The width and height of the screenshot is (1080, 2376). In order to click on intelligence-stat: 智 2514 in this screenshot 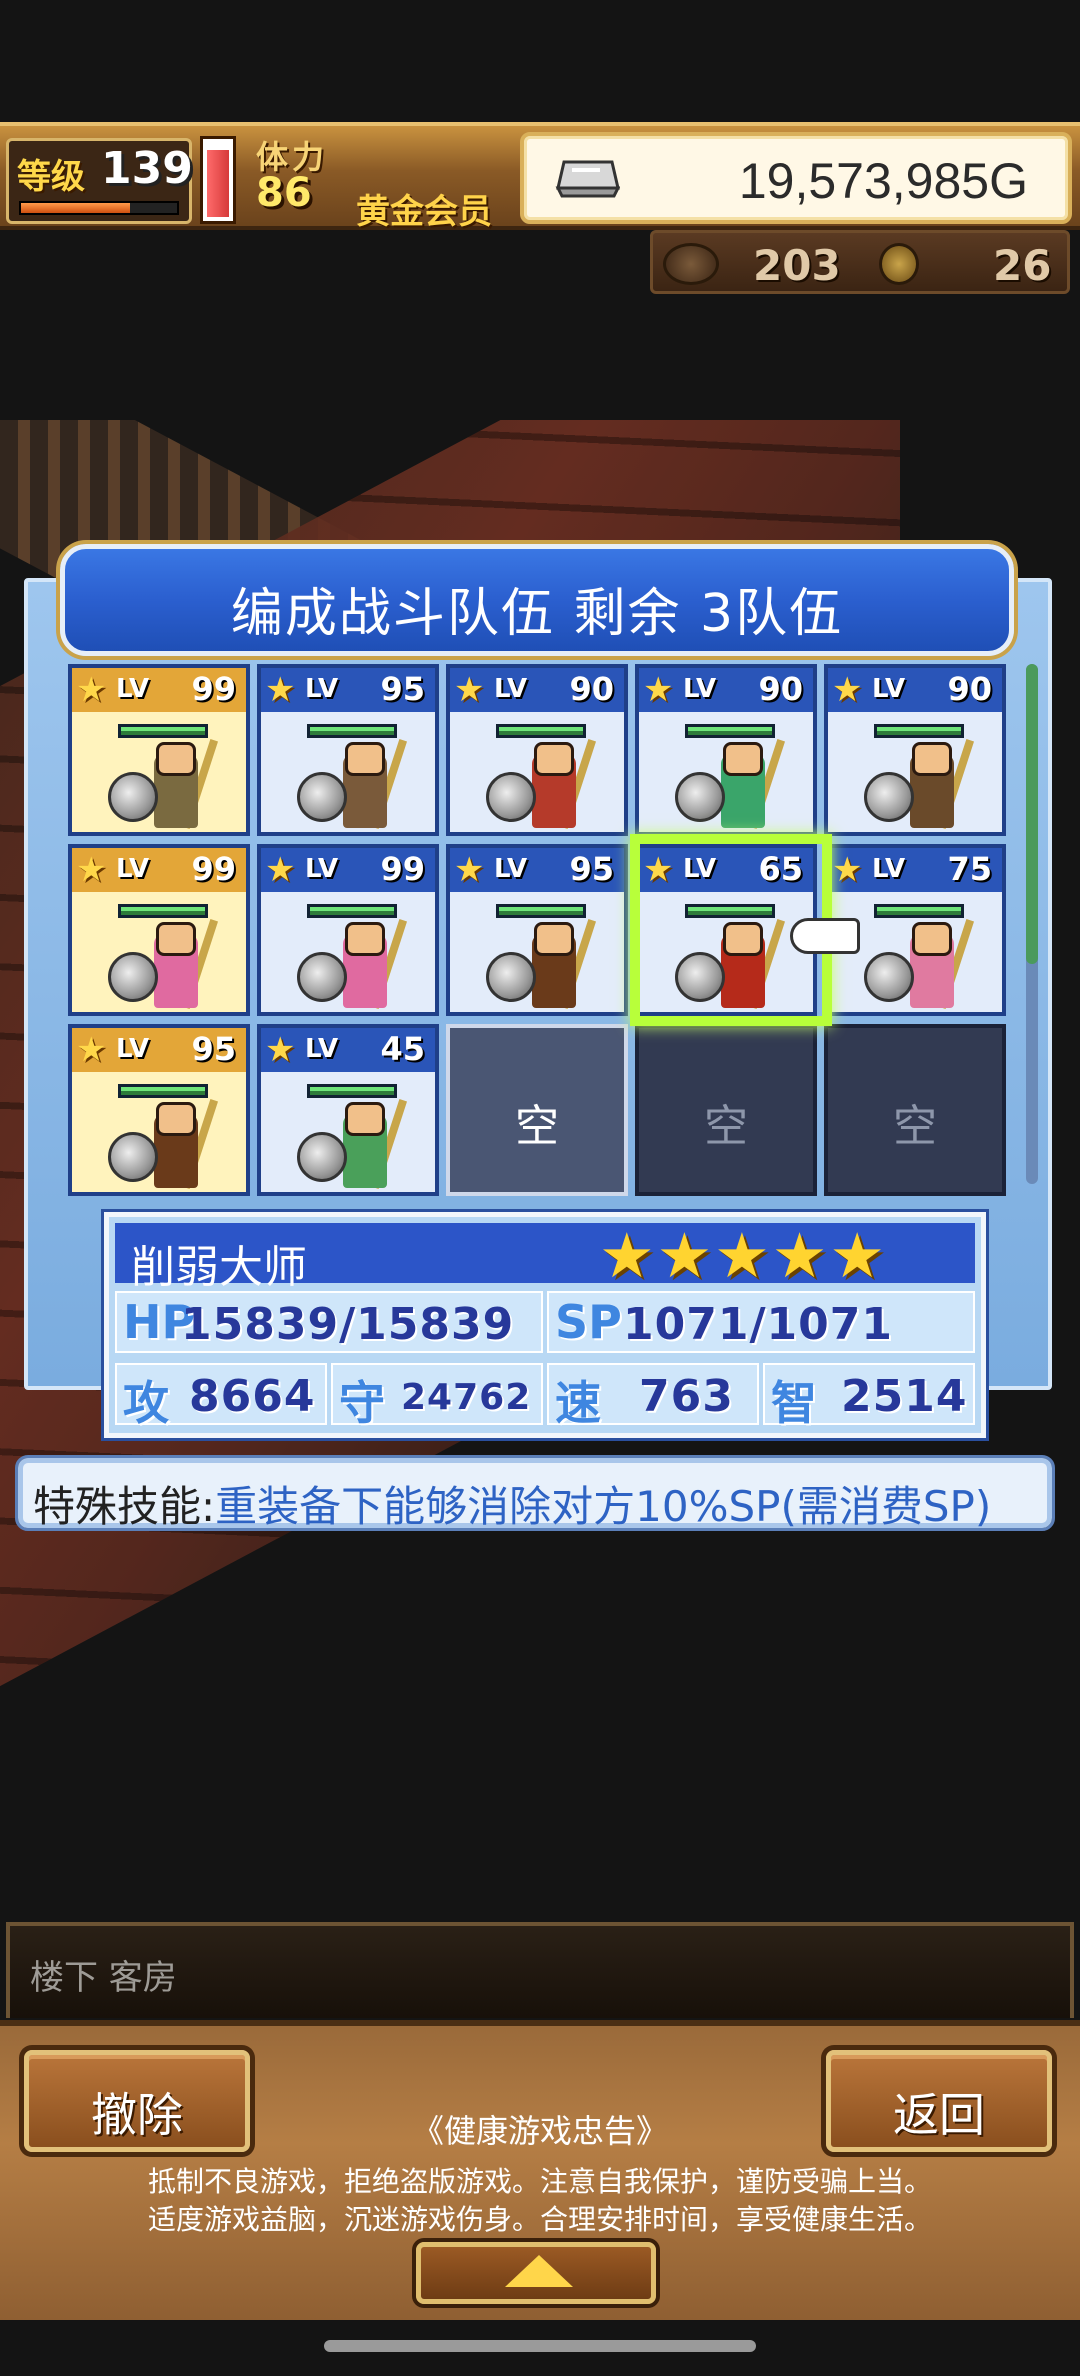, I will do `click(869, 1396)`.